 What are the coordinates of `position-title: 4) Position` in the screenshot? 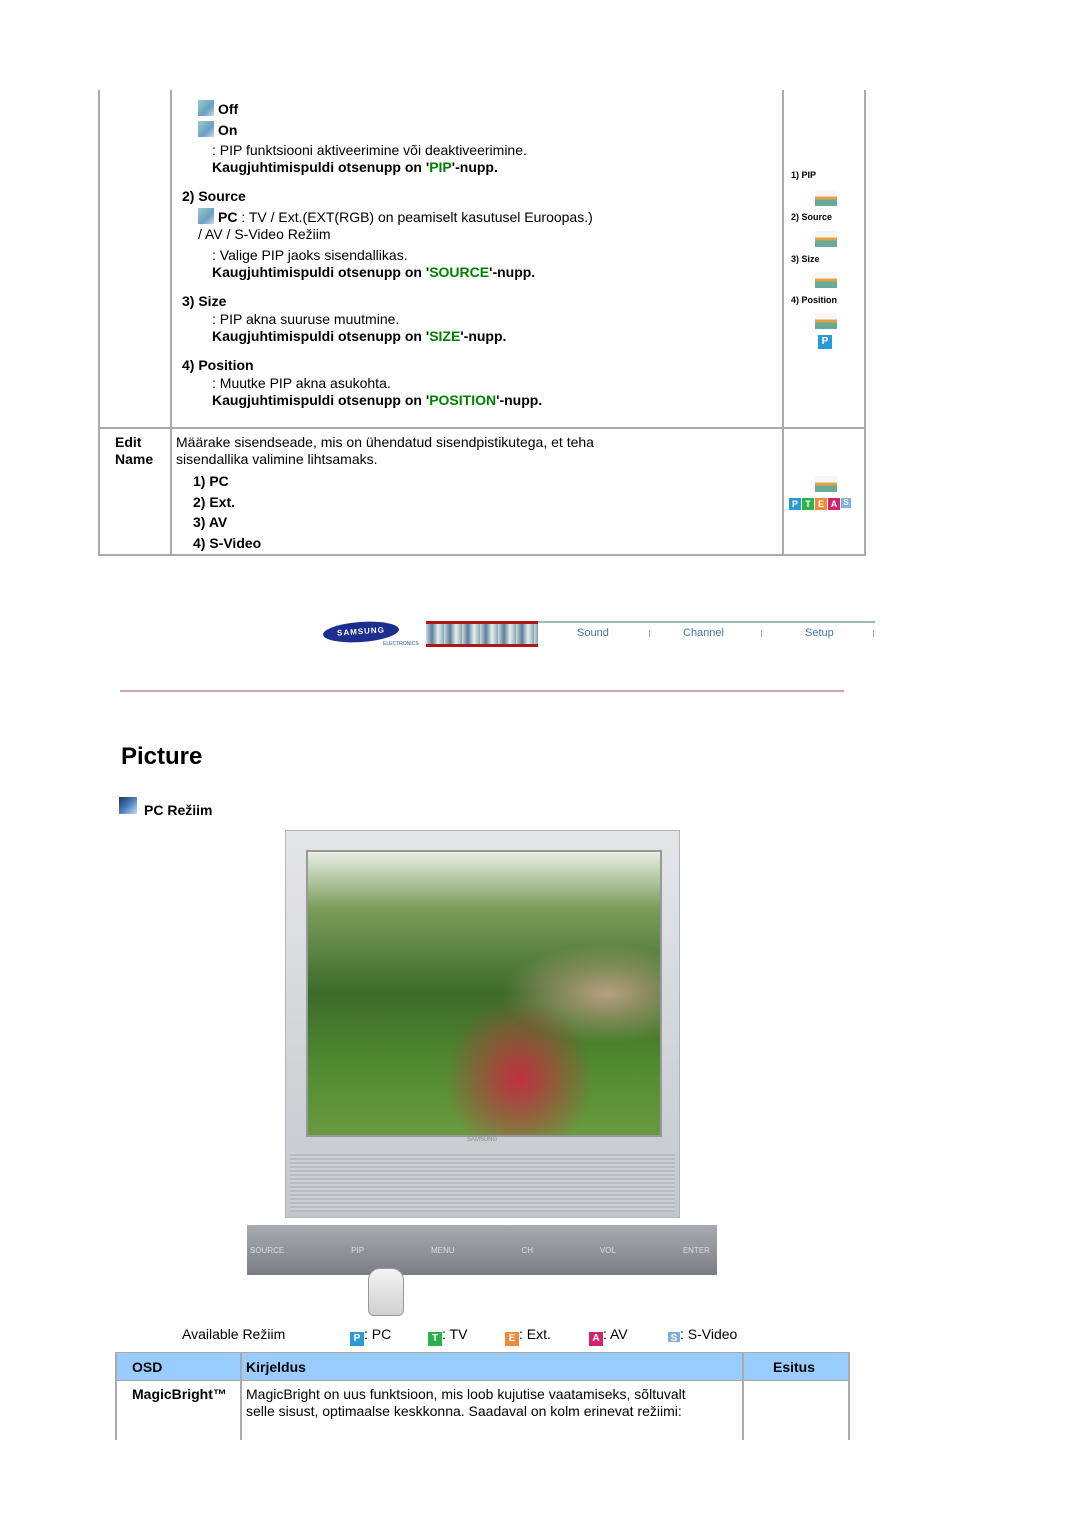 It's located at (218, 365).